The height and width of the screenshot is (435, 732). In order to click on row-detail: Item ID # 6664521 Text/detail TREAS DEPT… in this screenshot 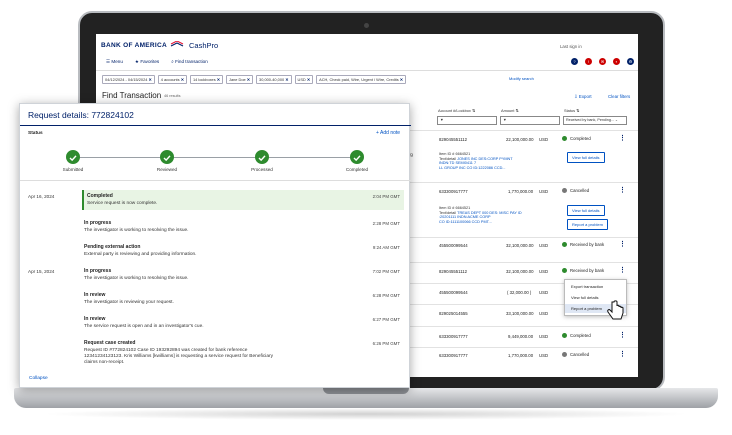, I will do `click(480, 215)`.